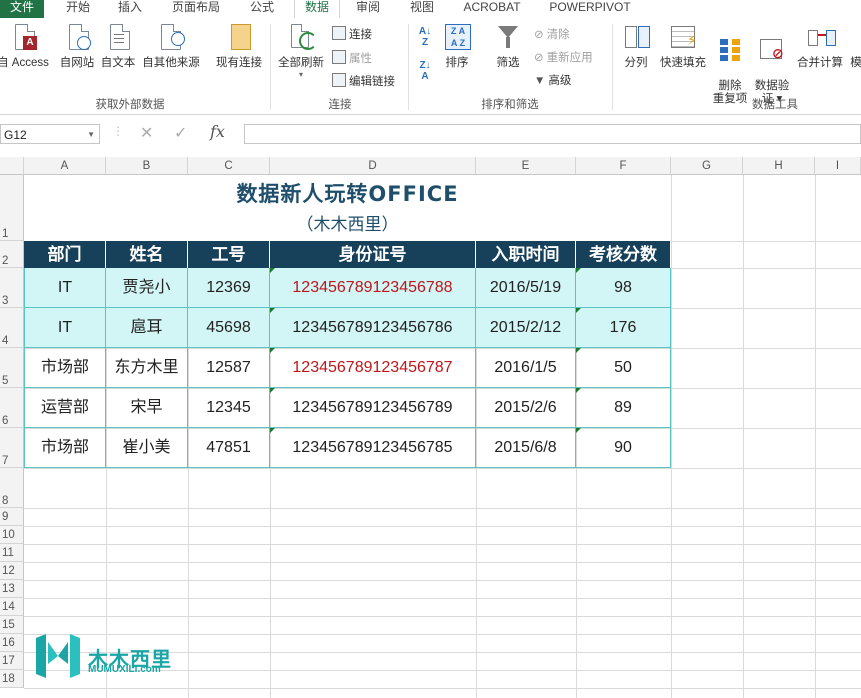  I want to click on table-cell: 运营部, so click(65, 408).